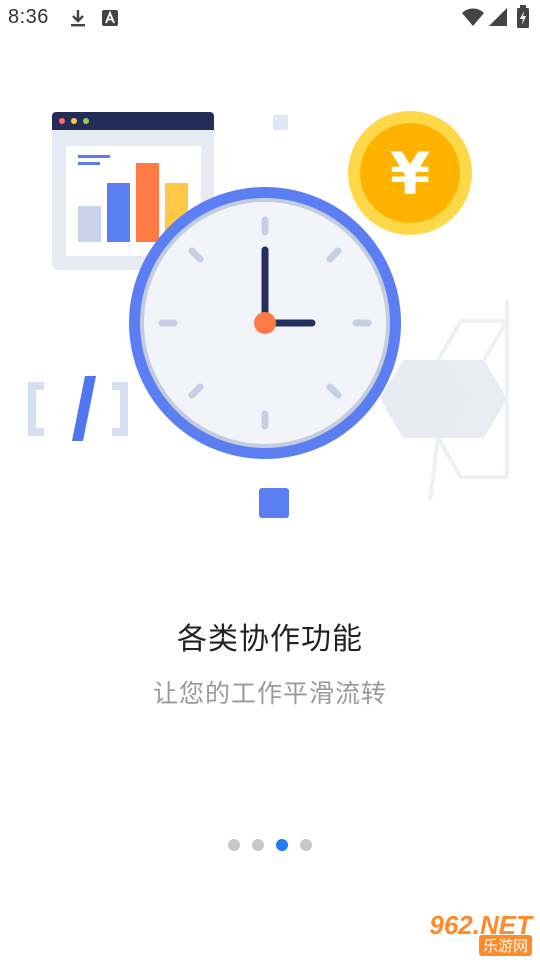 This screenshot has height=960, width=540. What do you see at coordinates (270, 845) in the screenshot?
I see `page-indicator` at bounding box center [270, 845].